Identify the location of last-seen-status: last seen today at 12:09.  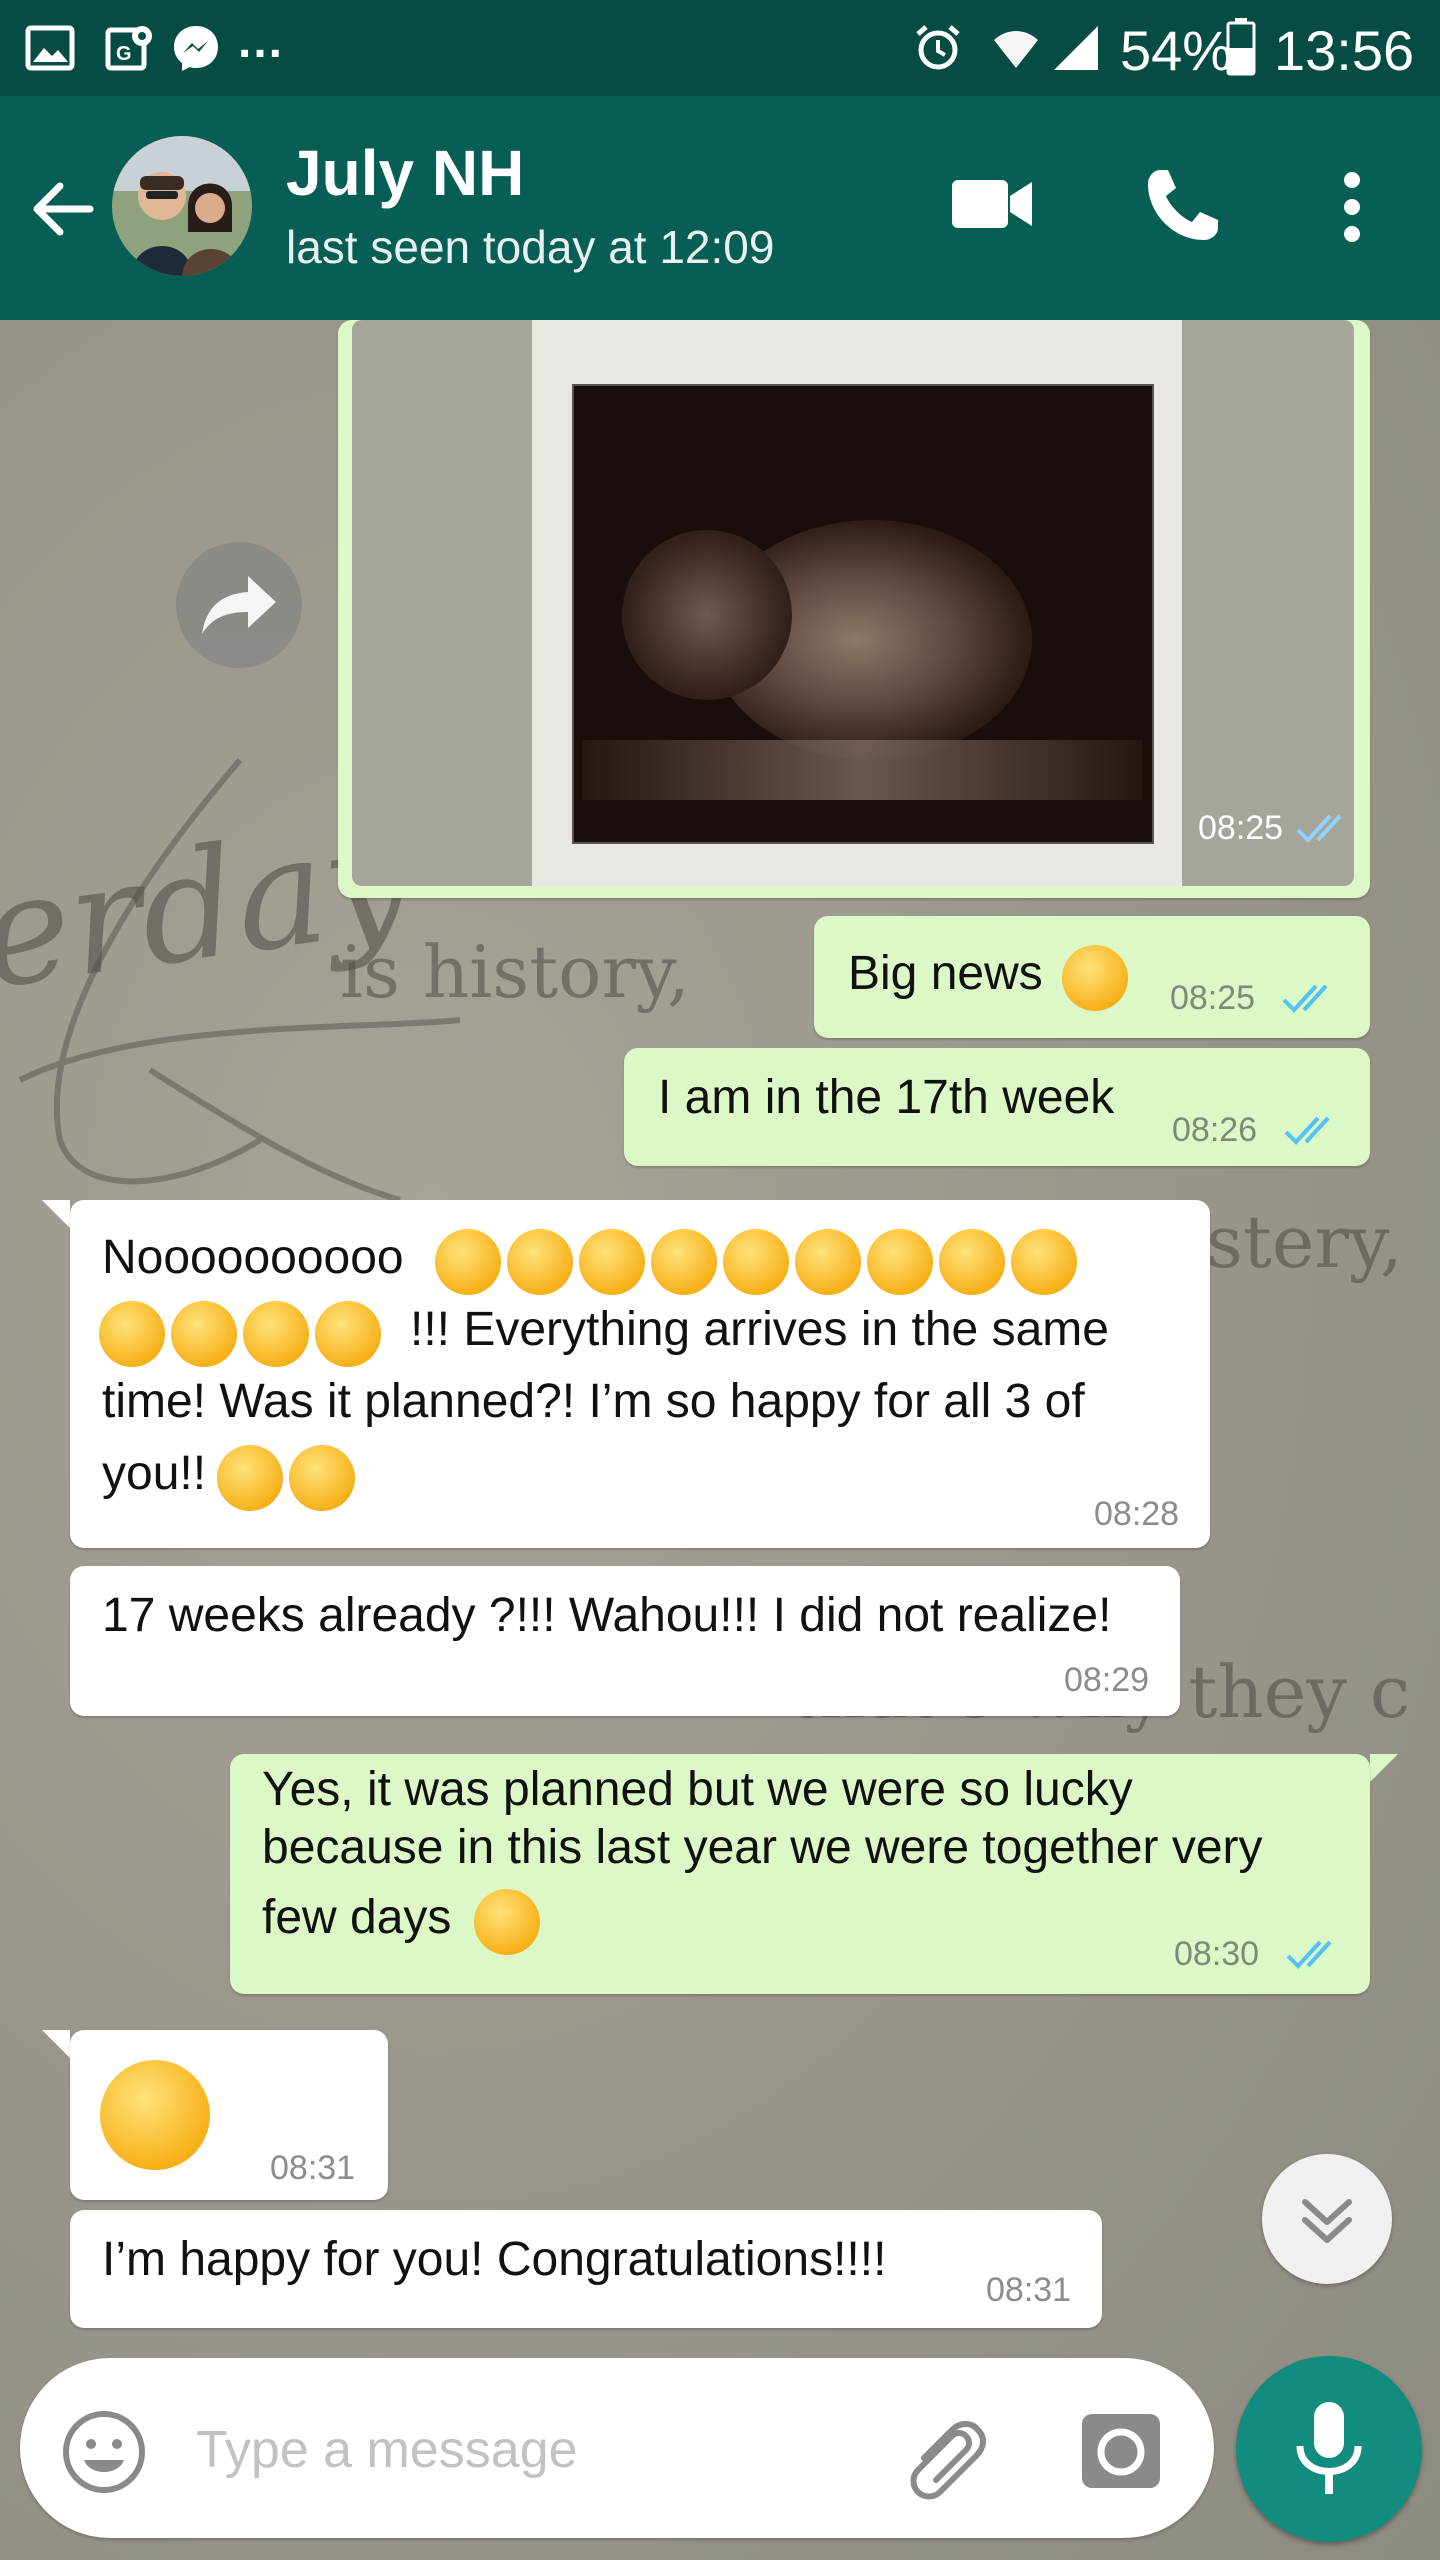
(530, 247).